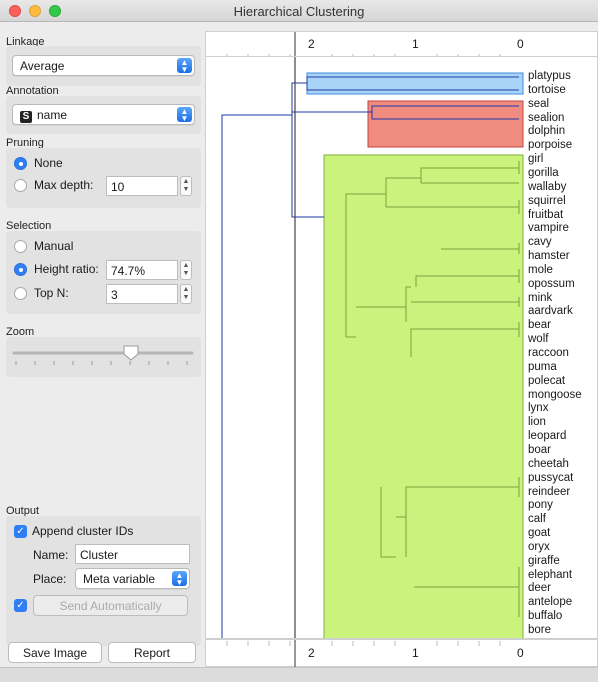 The image size is (598, 682). I want to click on height-ratio-stepper: ▲ ▼, so click(186, 270).